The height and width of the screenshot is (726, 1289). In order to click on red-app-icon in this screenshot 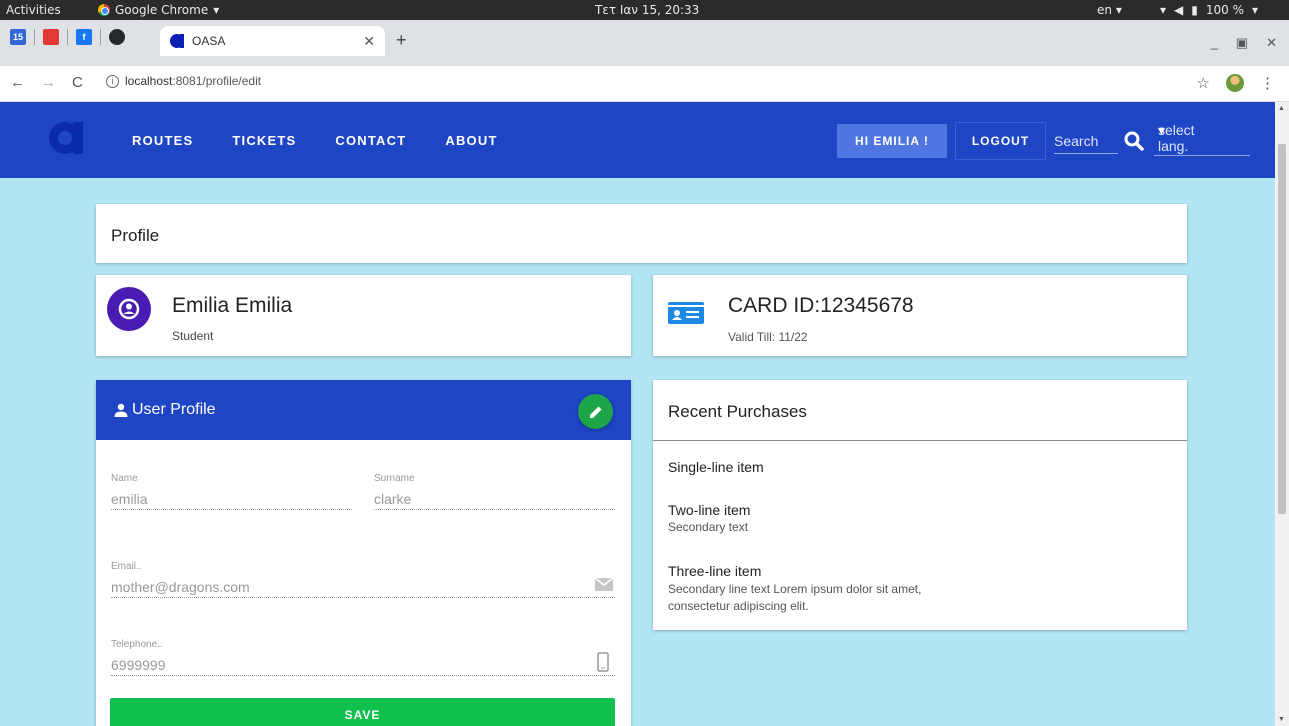, I will do `click(51, 37)`.